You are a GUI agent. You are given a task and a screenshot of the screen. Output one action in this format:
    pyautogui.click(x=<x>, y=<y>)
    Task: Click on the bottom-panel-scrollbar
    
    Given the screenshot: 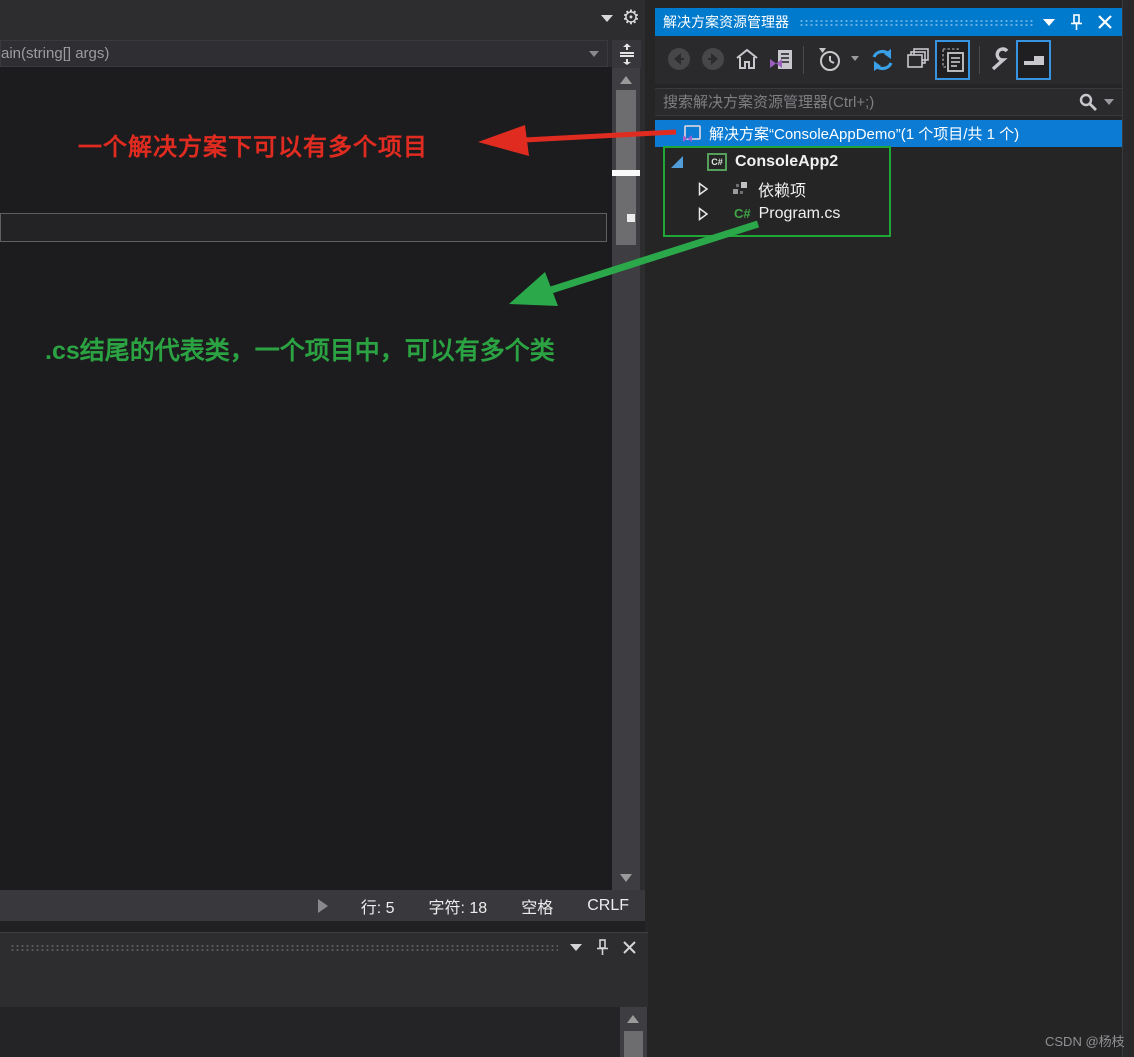 What is the action you would take?
    pyautogui.click(x=633, y=1032)
    